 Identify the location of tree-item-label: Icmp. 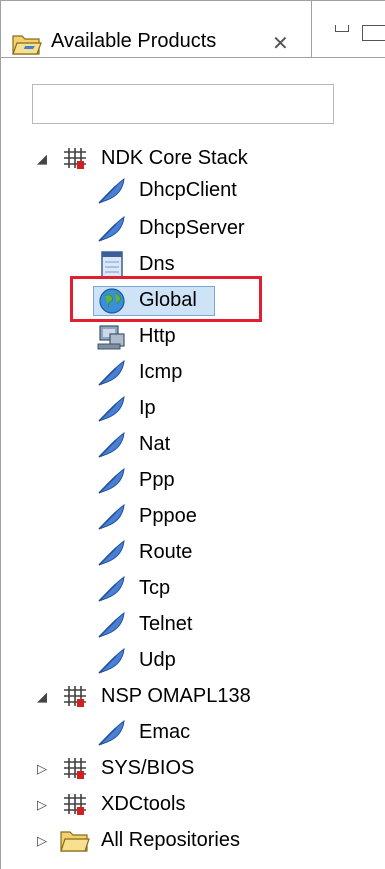
(161, 372).